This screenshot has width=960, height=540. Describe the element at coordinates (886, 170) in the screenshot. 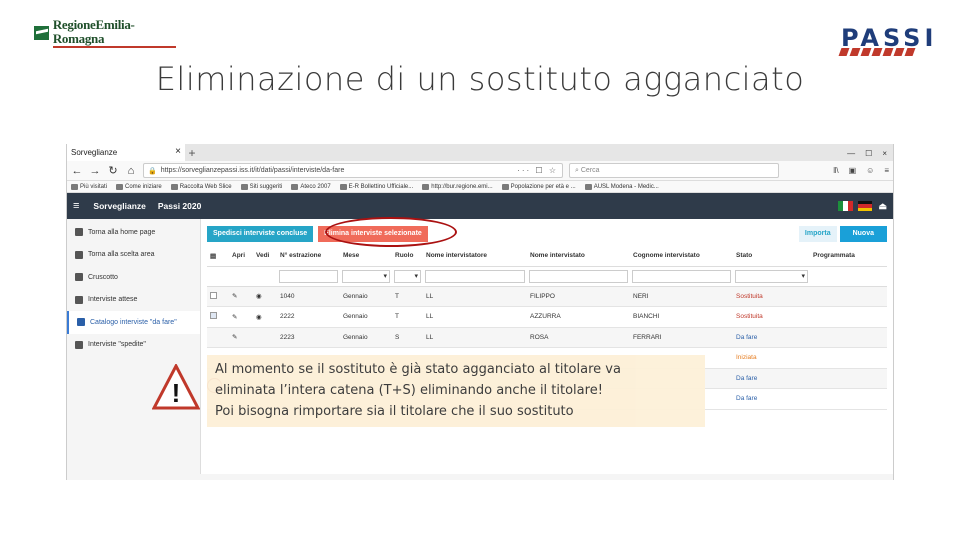

I see `menu-icon: ≡` at that location.